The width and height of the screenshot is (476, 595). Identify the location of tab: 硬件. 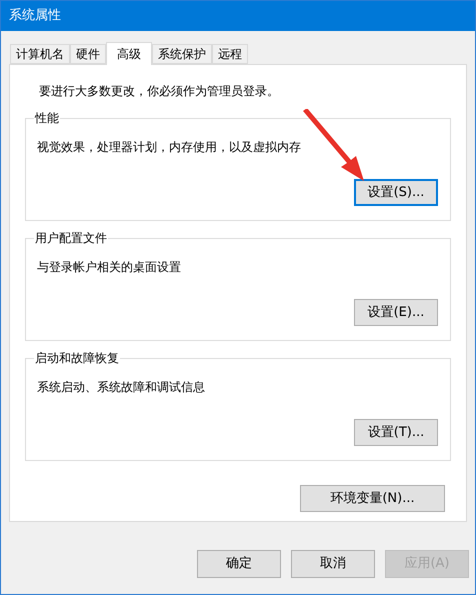
(88, 54).